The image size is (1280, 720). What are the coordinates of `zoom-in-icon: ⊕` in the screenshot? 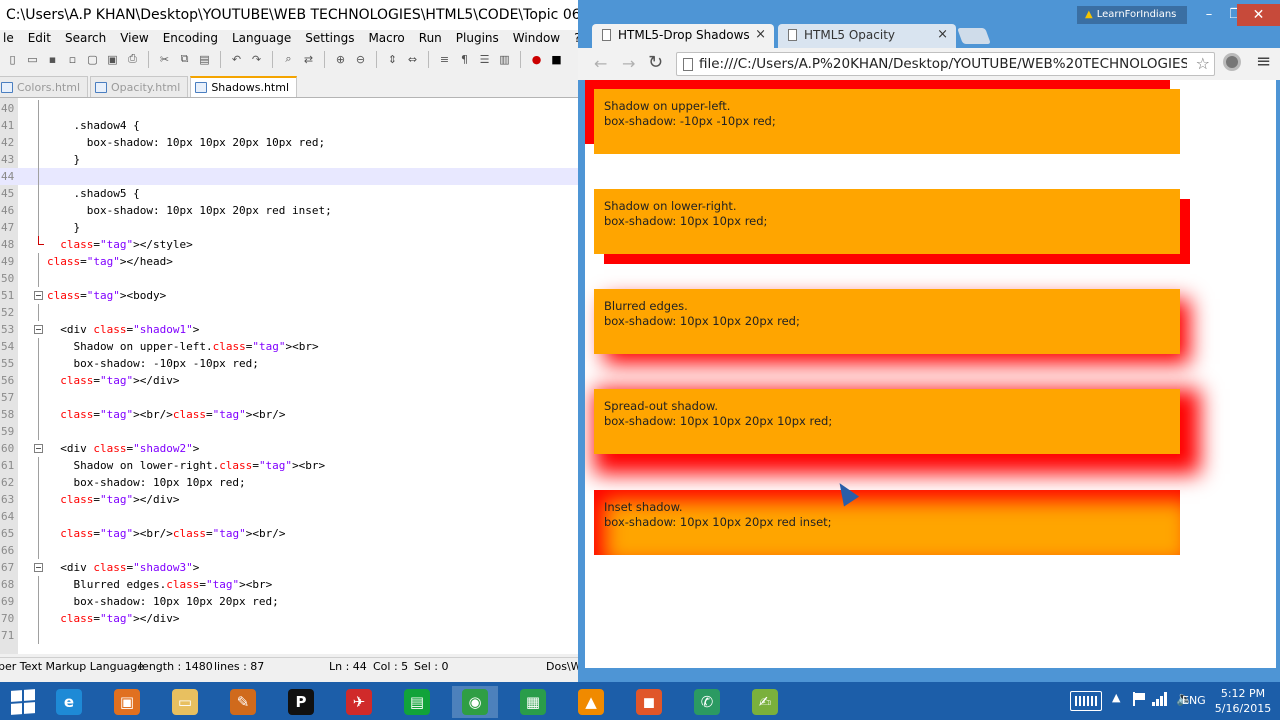 It's located at (340, 59).